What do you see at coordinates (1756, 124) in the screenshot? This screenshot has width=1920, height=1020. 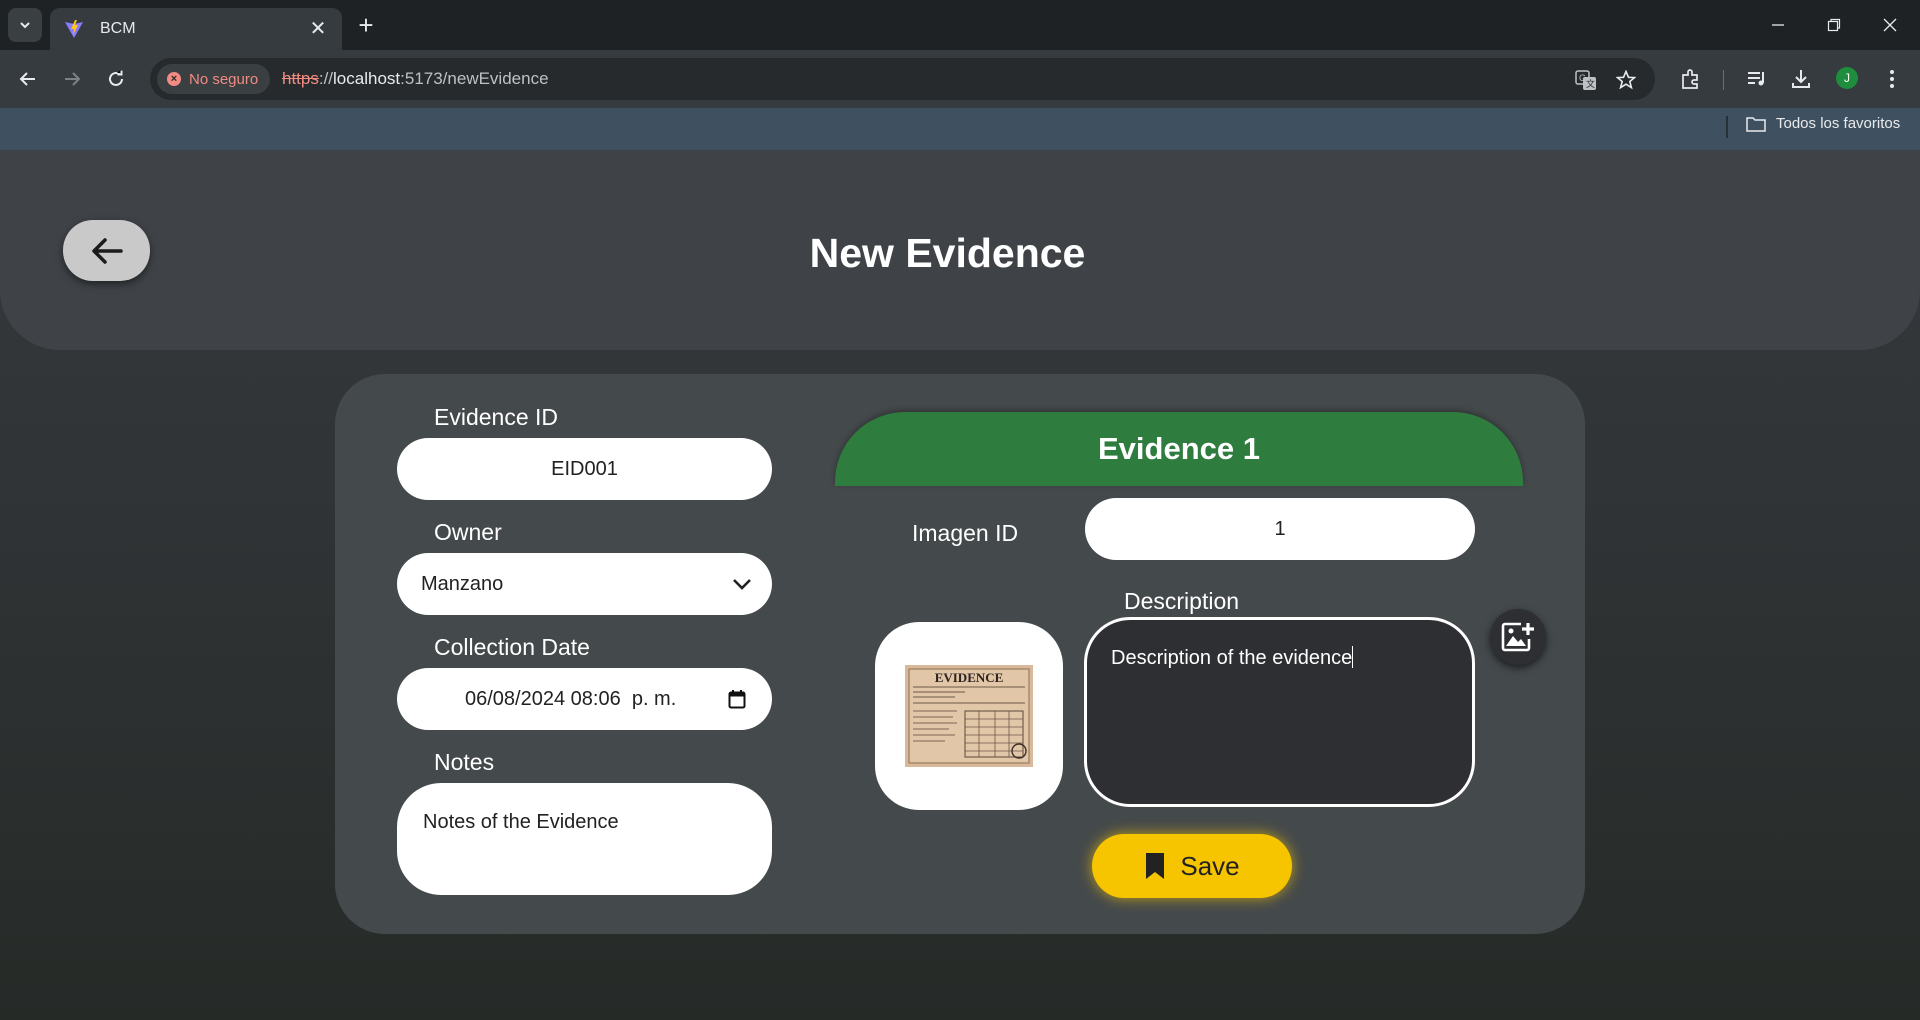 I see `folder-icon` at bounding box center [1756, 124].